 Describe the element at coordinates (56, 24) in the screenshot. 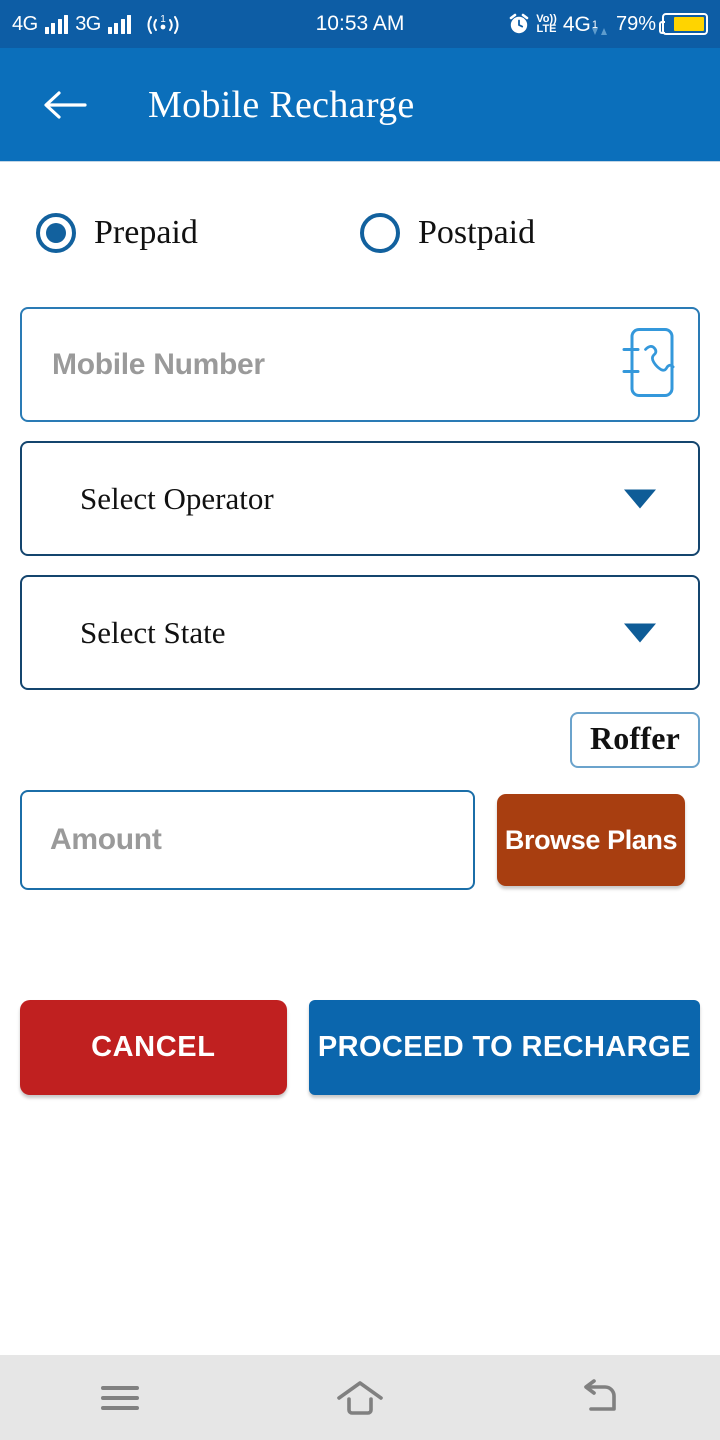

I see `sim1-signal-icon` at that location.